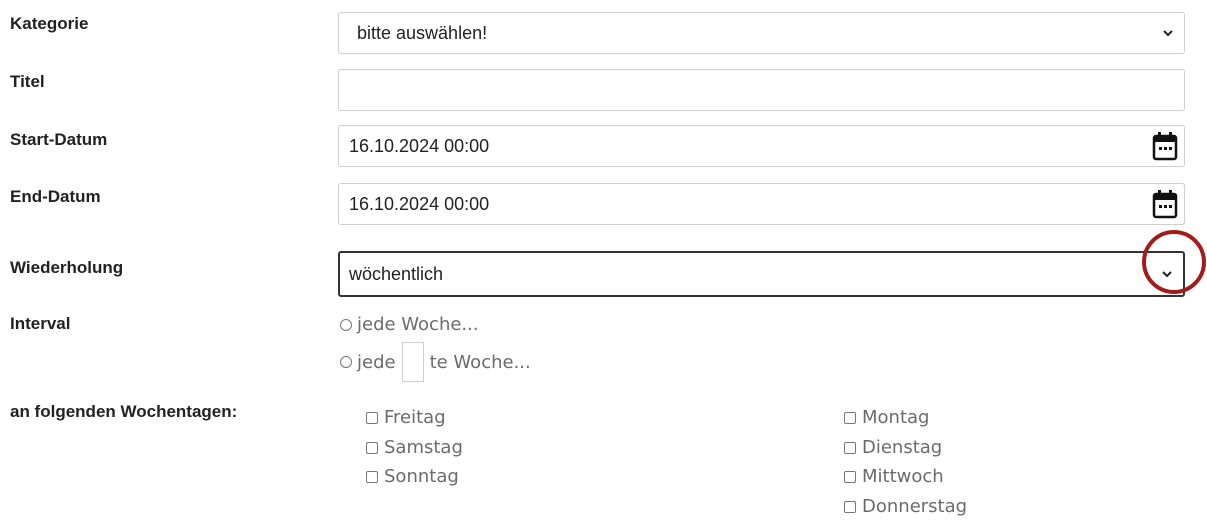 The image size is (1207, 520). Describe the element at coordinates (761, 274) in the screenshot. I see `wiederholung-select: wöchentlich` at that location.